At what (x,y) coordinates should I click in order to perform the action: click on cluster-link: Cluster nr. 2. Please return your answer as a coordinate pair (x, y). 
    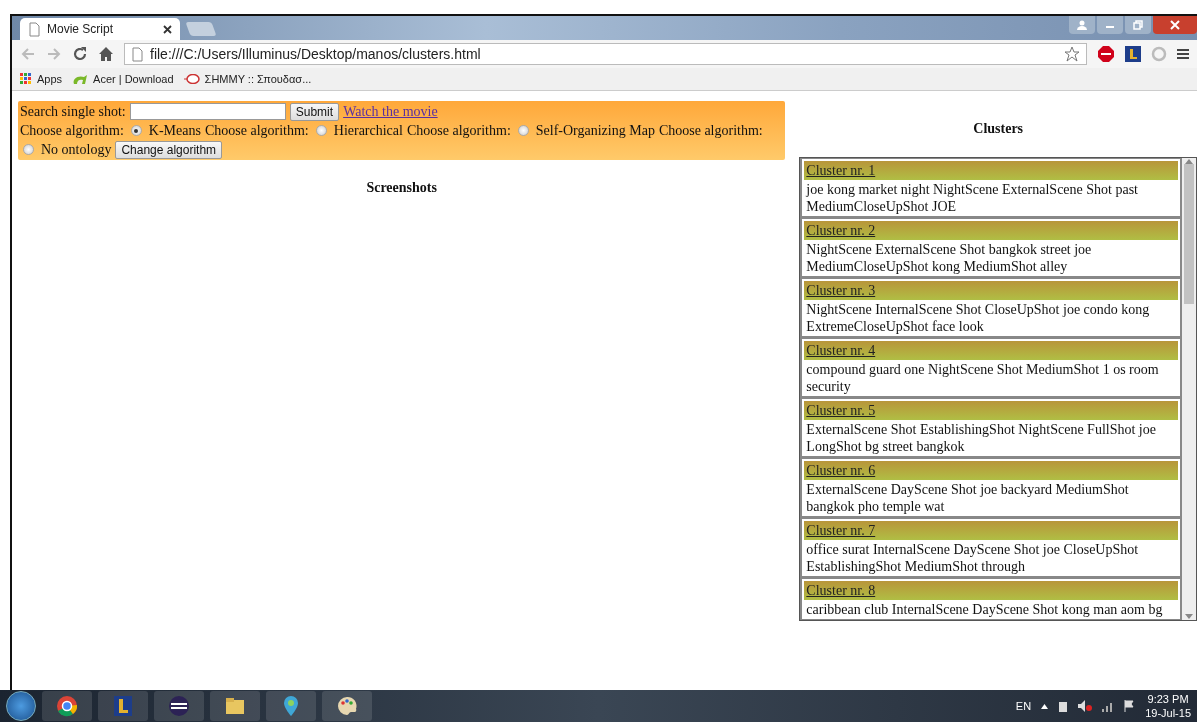
    Looking at the image, I should click on (841, 230).